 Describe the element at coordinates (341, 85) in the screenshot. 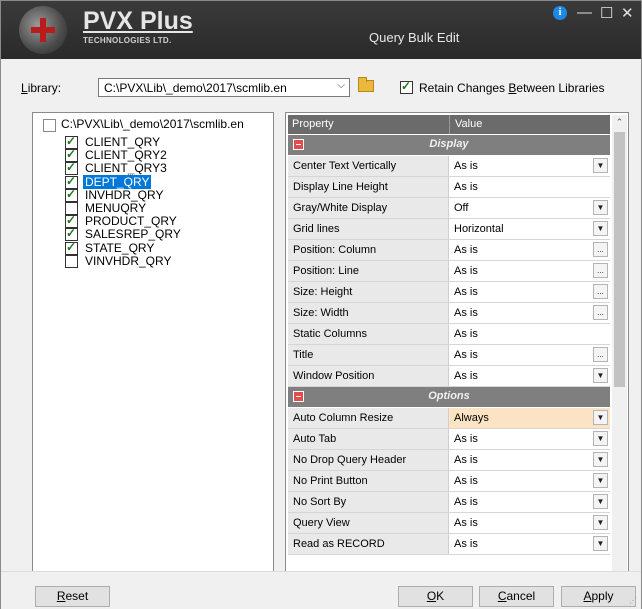

I see `chevron-down-icon: ⌵` at that location.